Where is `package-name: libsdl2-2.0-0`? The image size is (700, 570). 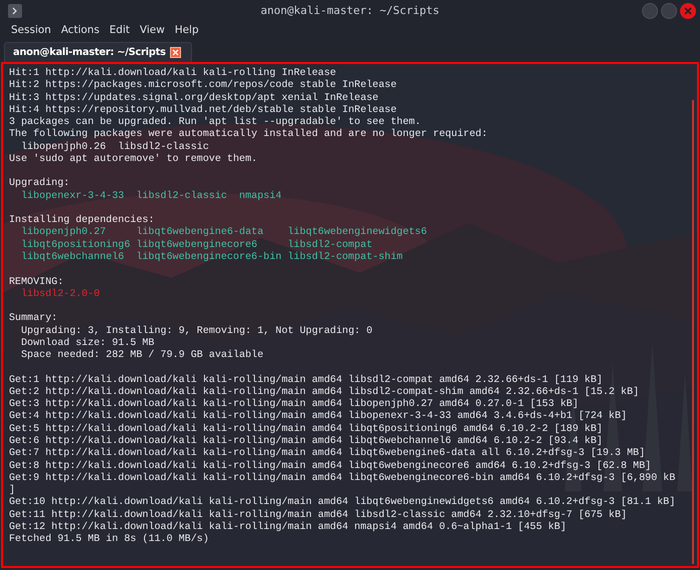
package-name: libsdl2-2.0-0 is located at coordinates (60, 295).